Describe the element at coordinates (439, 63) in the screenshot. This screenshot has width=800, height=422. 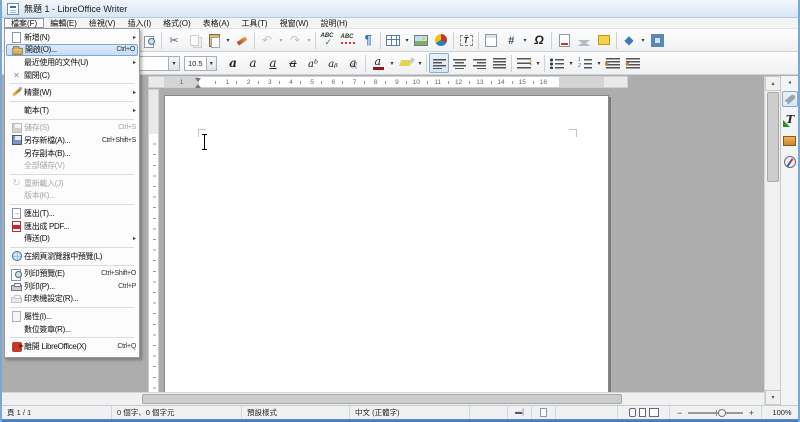
I see `align-left-icon` at that location.